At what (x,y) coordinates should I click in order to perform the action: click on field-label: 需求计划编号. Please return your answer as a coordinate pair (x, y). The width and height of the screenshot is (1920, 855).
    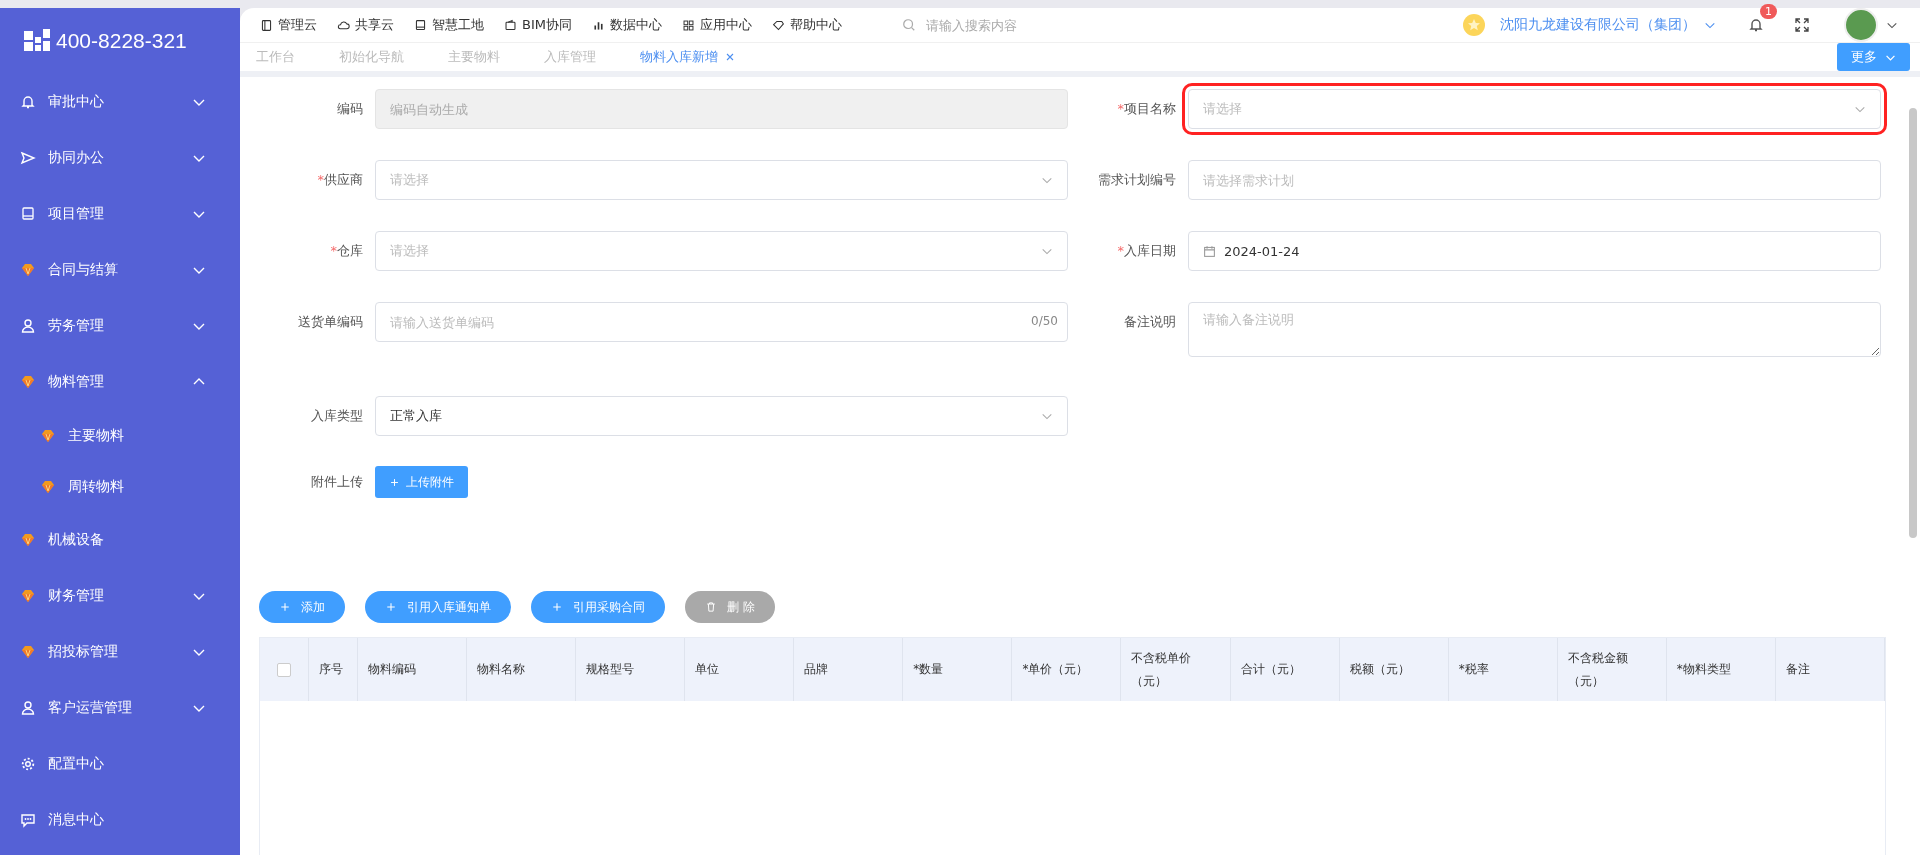
    Looking at the image, I should click on (1136, 180).